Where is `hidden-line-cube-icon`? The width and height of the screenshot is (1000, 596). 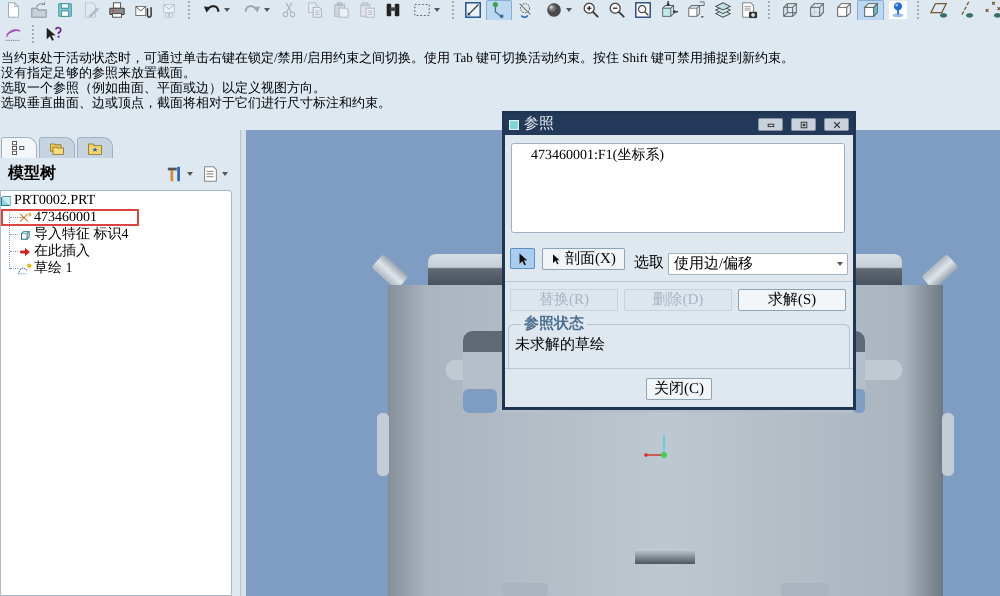
hidden-line-cube-icon is located at coordinates (817, 10).